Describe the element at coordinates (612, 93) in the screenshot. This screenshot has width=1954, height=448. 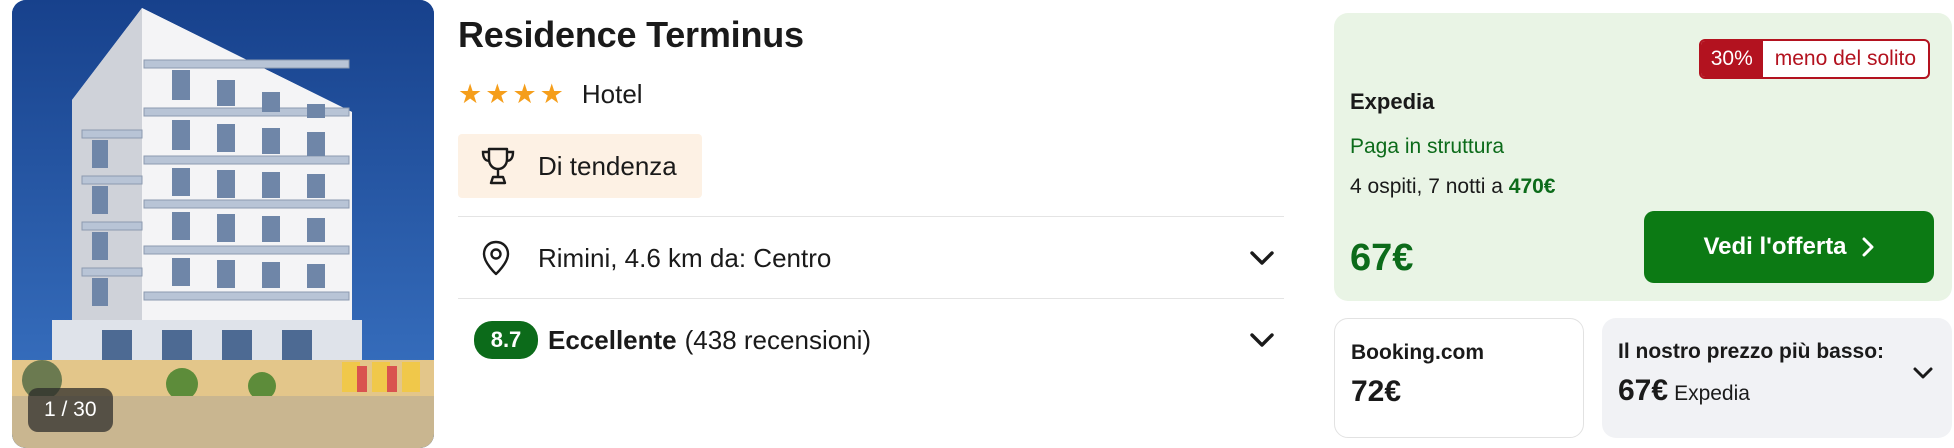
I see `hotel-type: Hotel` at that location.